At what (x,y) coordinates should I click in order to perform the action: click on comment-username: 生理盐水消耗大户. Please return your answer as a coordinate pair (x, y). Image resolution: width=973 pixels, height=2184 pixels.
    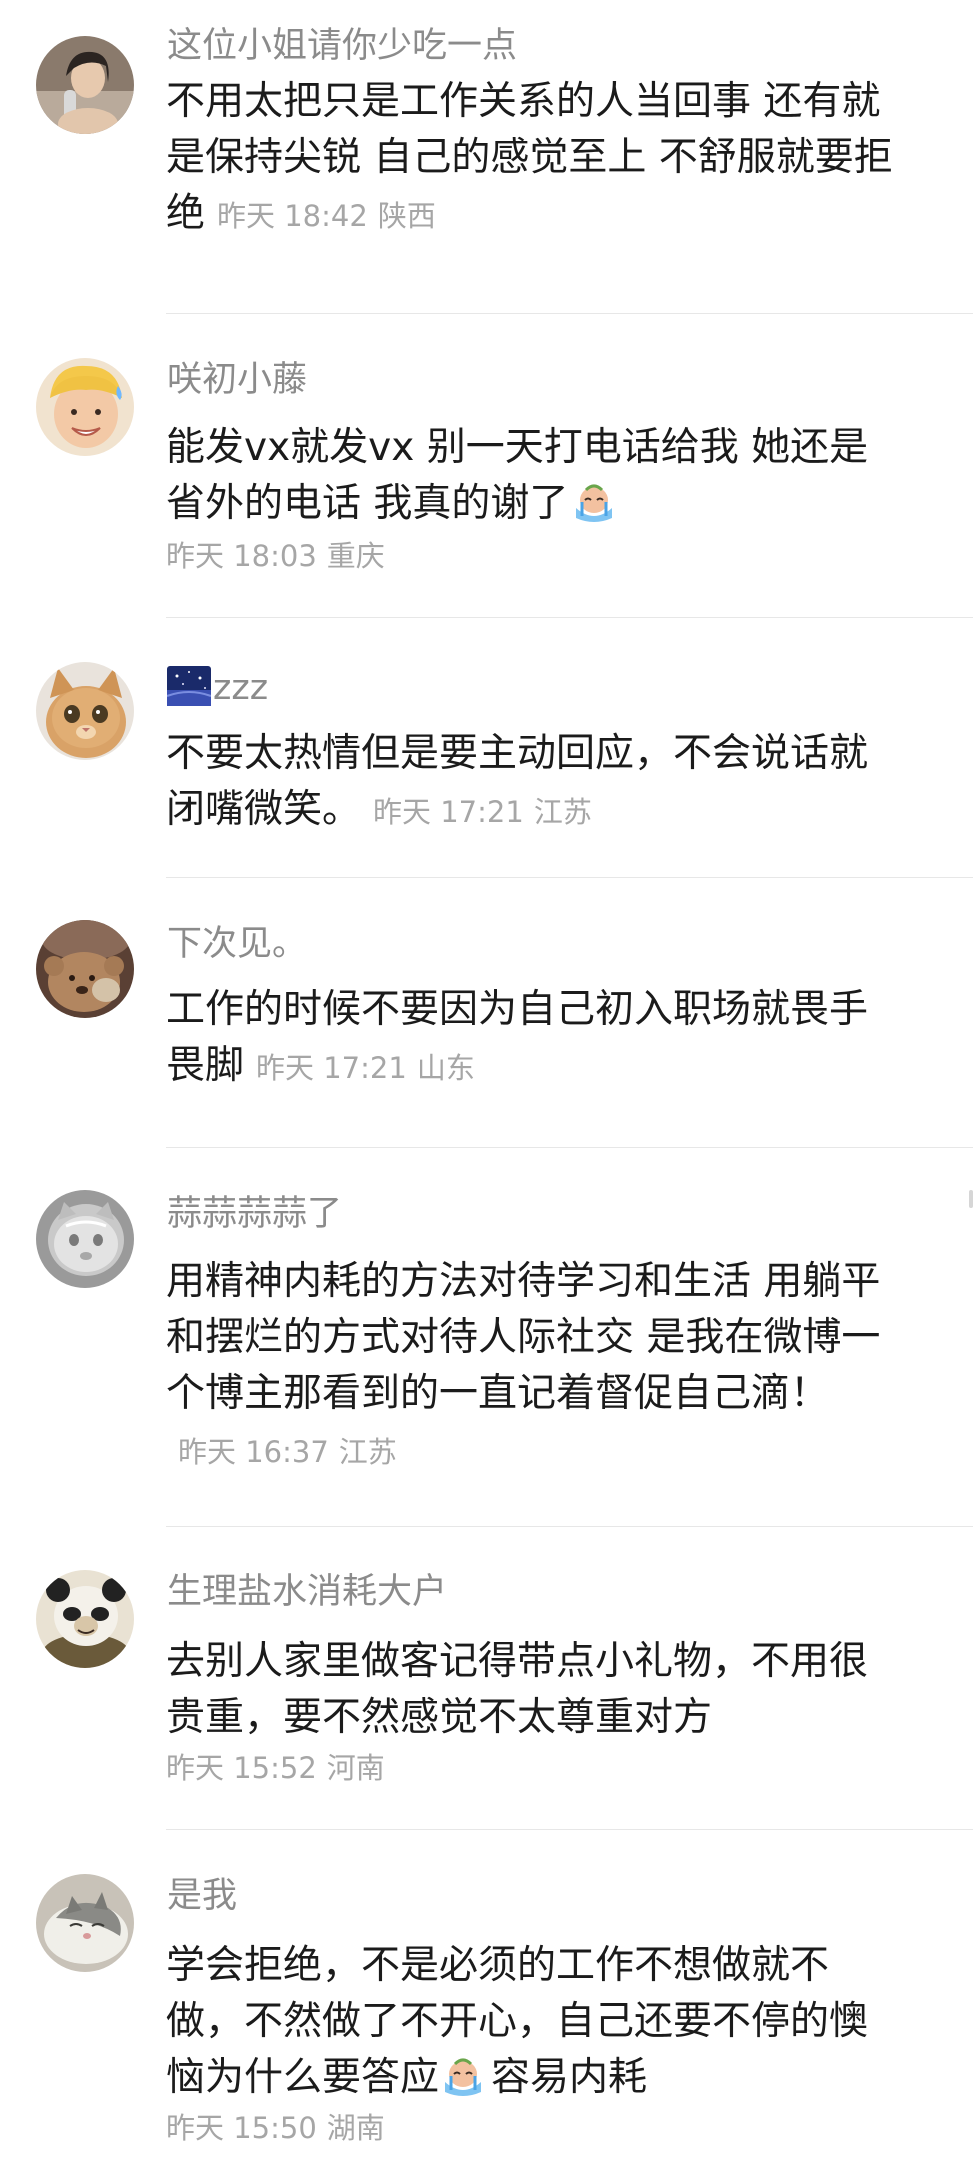
    Looking at the image, I should click on (307, 1592).